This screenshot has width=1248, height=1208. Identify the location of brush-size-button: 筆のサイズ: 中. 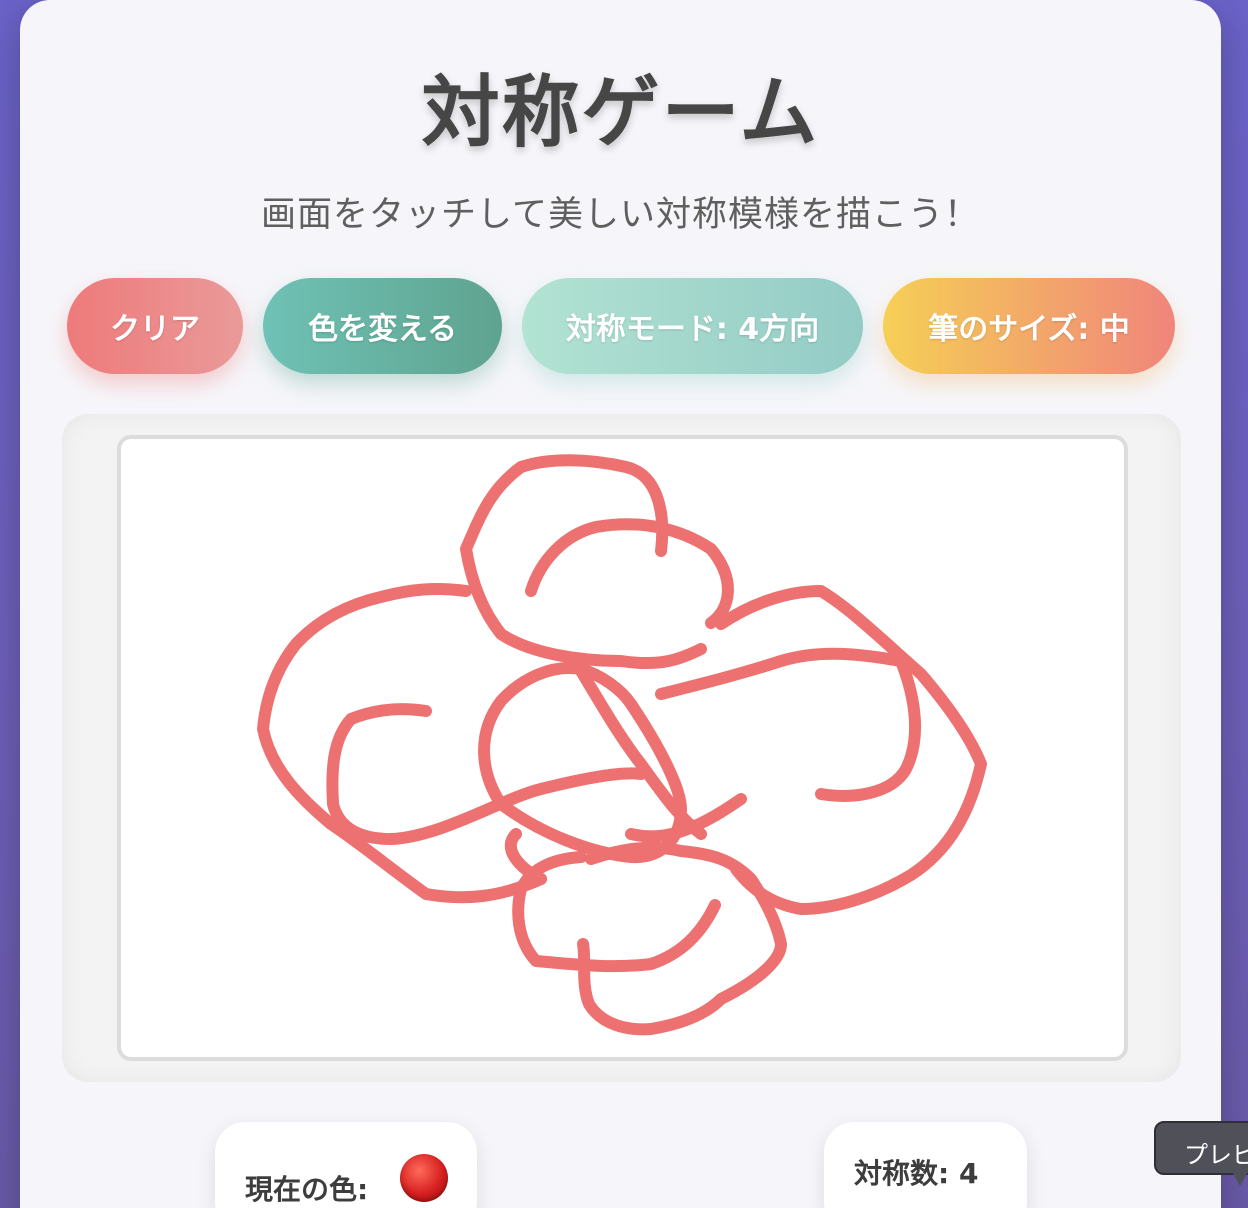
(1029, 326).